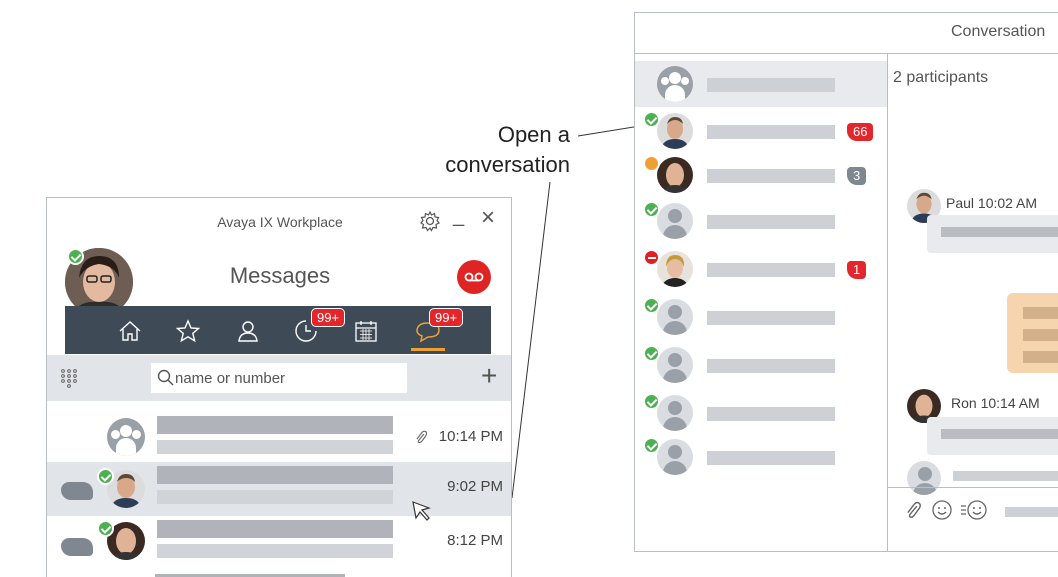  I want to click on window-title: Avaya IX Workplace, so click(280, 222).